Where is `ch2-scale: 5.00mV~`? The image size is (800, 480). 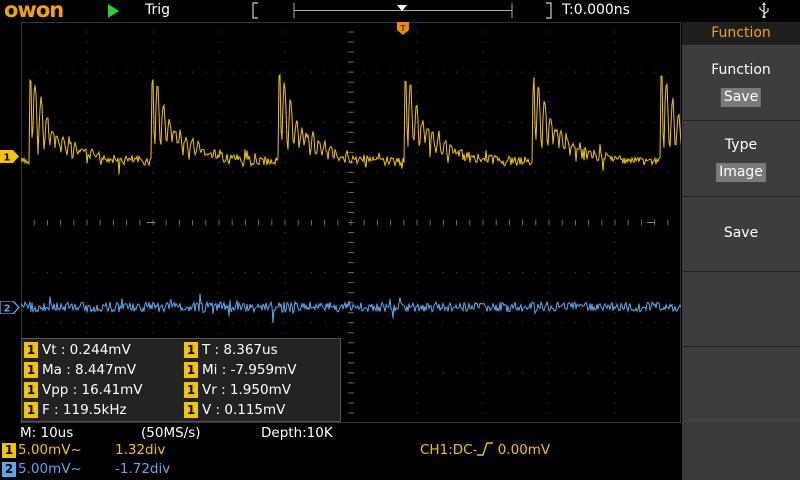
ch2-scale: 5.00mV~ is located at coordinates (50, 469).